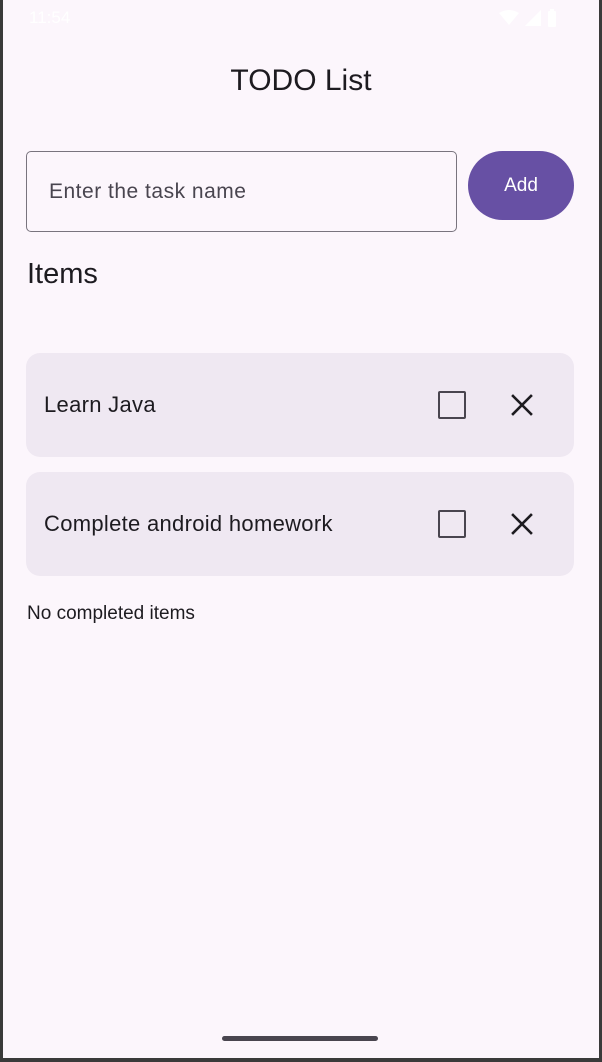 The height and width of the screenshot is (1062, 602). What do you see at coordinates (533, 18) in the screenshot?
I see `signal-icon` at bounding box center [533, 18].